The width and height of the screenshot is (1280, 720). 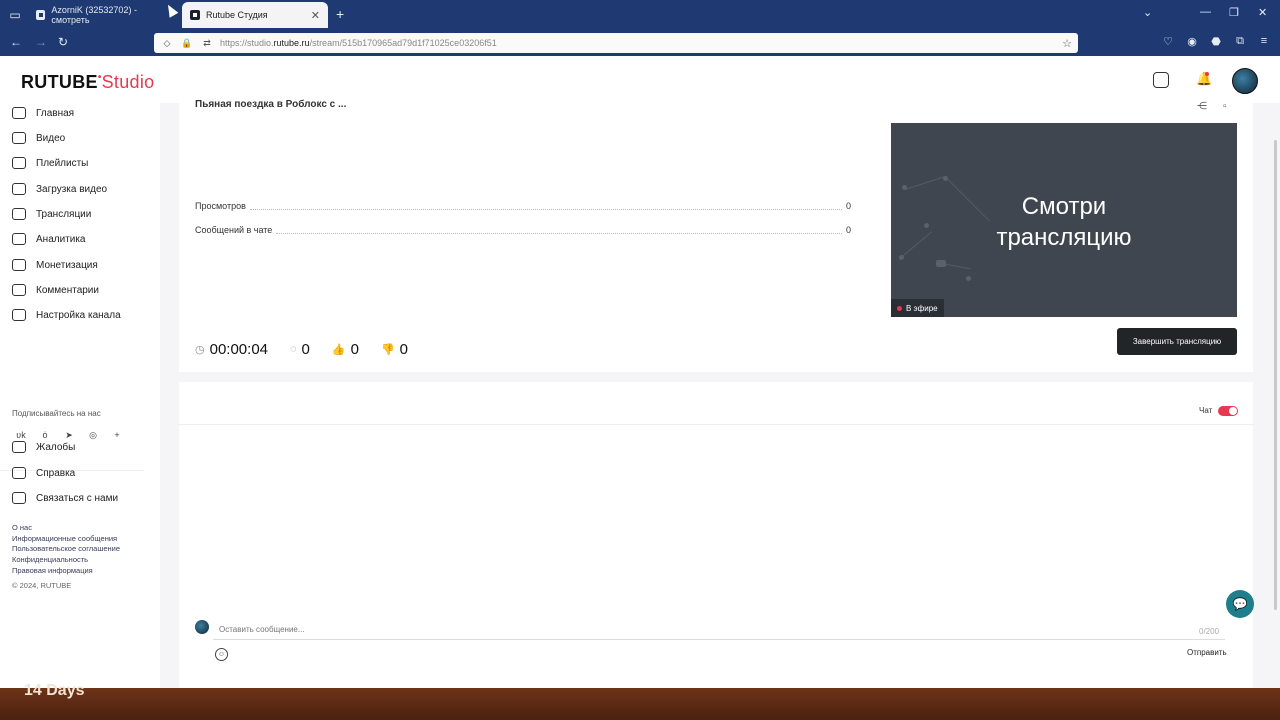 I want to click on browser-tab-rutube-studio: Rutube Студия ✕, so click(x=255, y=15).